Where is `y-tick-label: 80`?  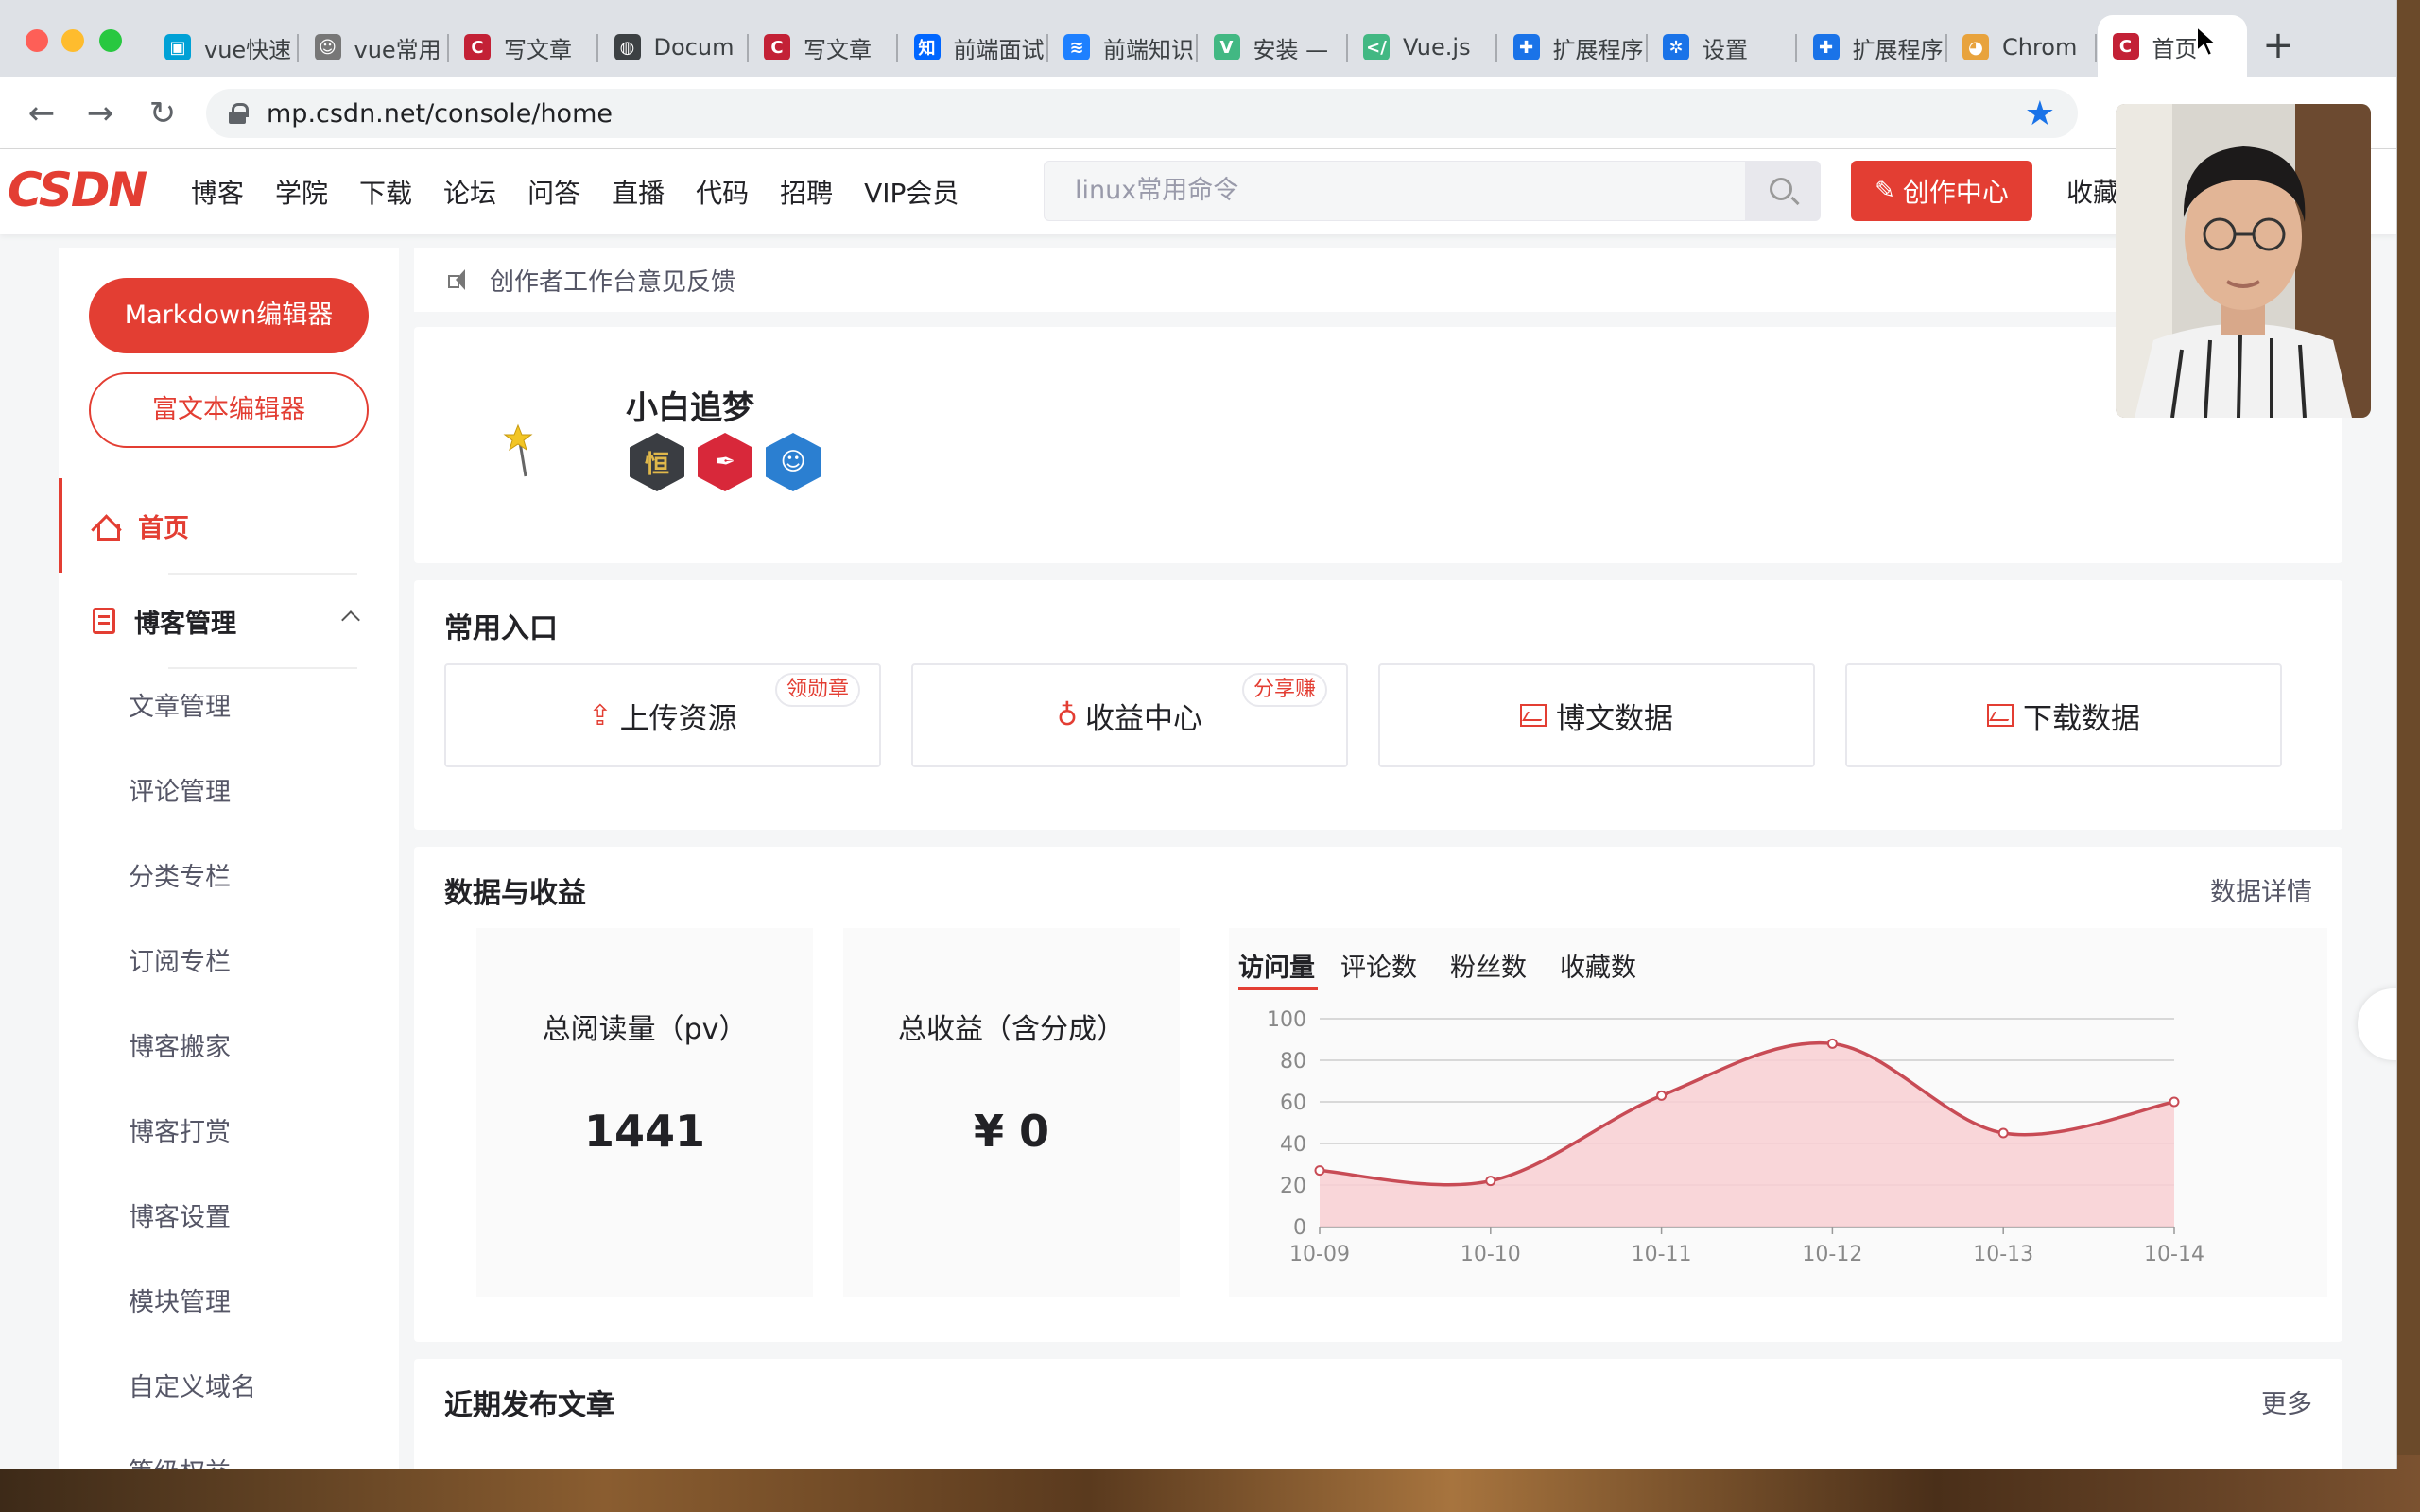
y-tick-label: 80 is located at coordinates (1293, 1062).